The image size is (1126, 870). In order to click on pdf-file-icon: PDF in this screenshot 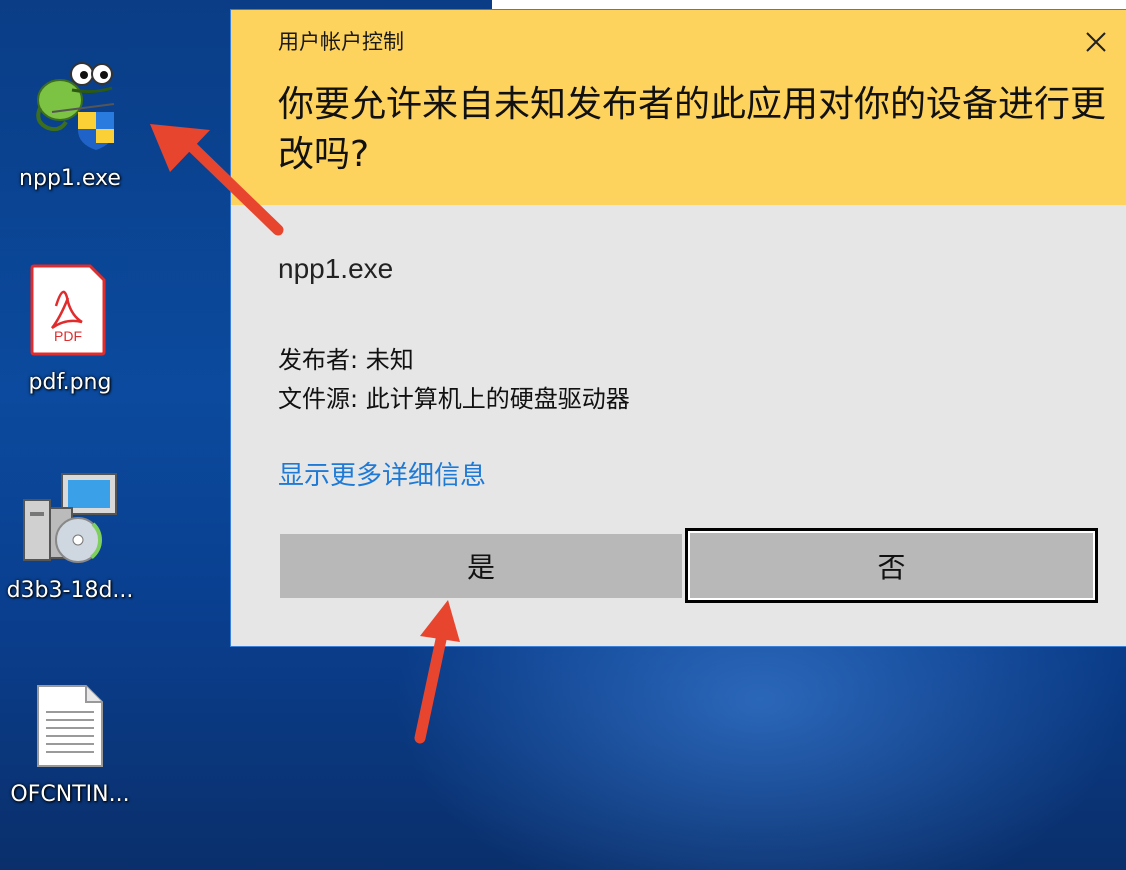, I will do `click(68, 312)`.